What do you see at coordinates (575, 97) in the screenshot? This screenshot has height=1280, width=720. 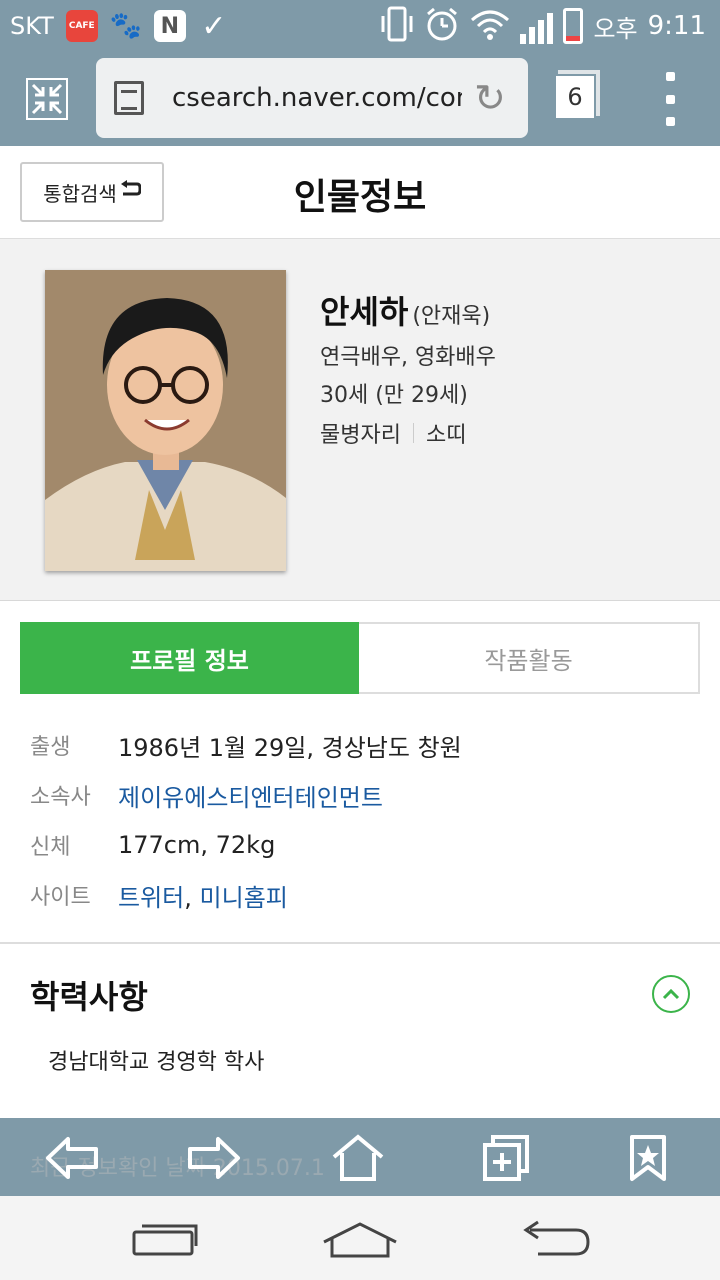 I see `tab-count-button: 6` at bounding box center [575, 97].